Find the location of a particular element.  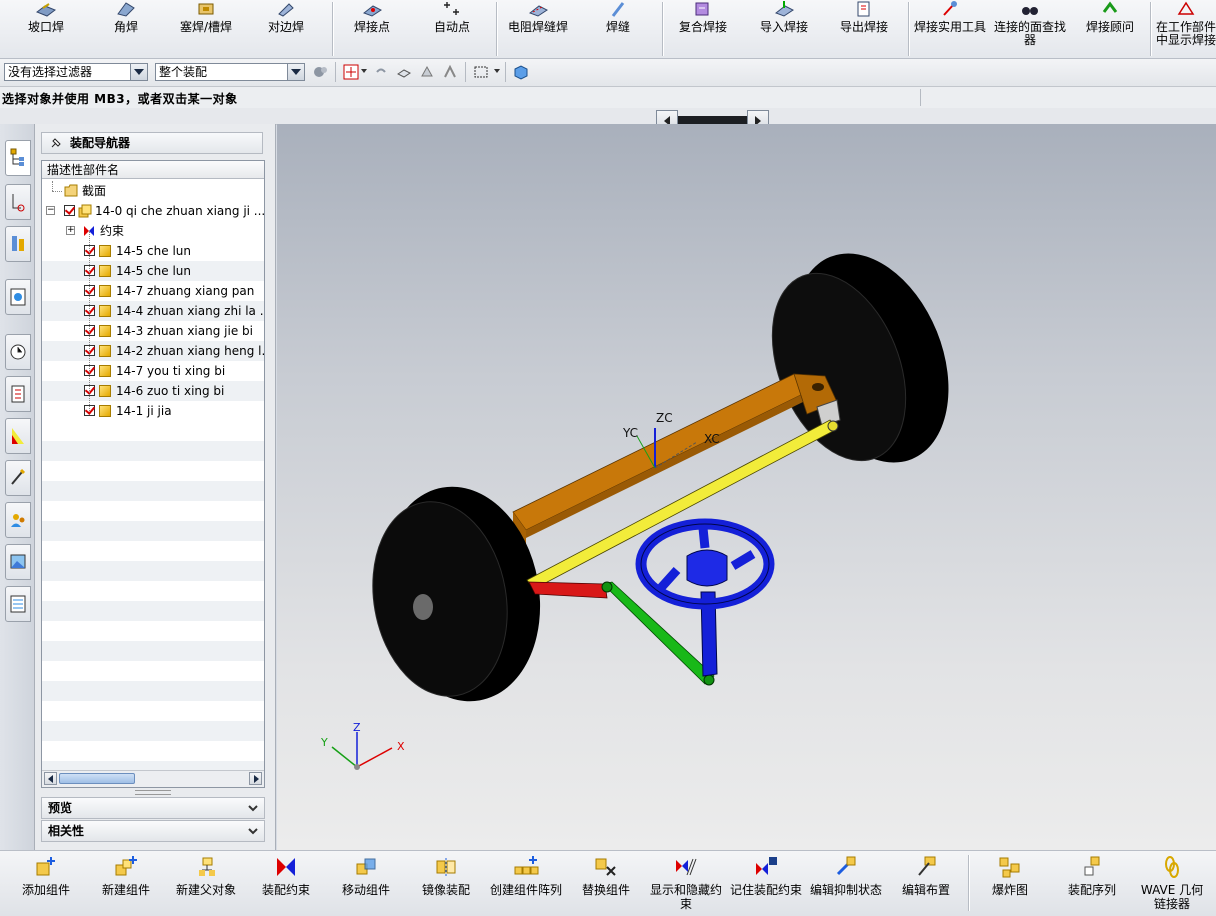

assembly-constraints-button: 装配约束 is located at coordinates (286, 883).